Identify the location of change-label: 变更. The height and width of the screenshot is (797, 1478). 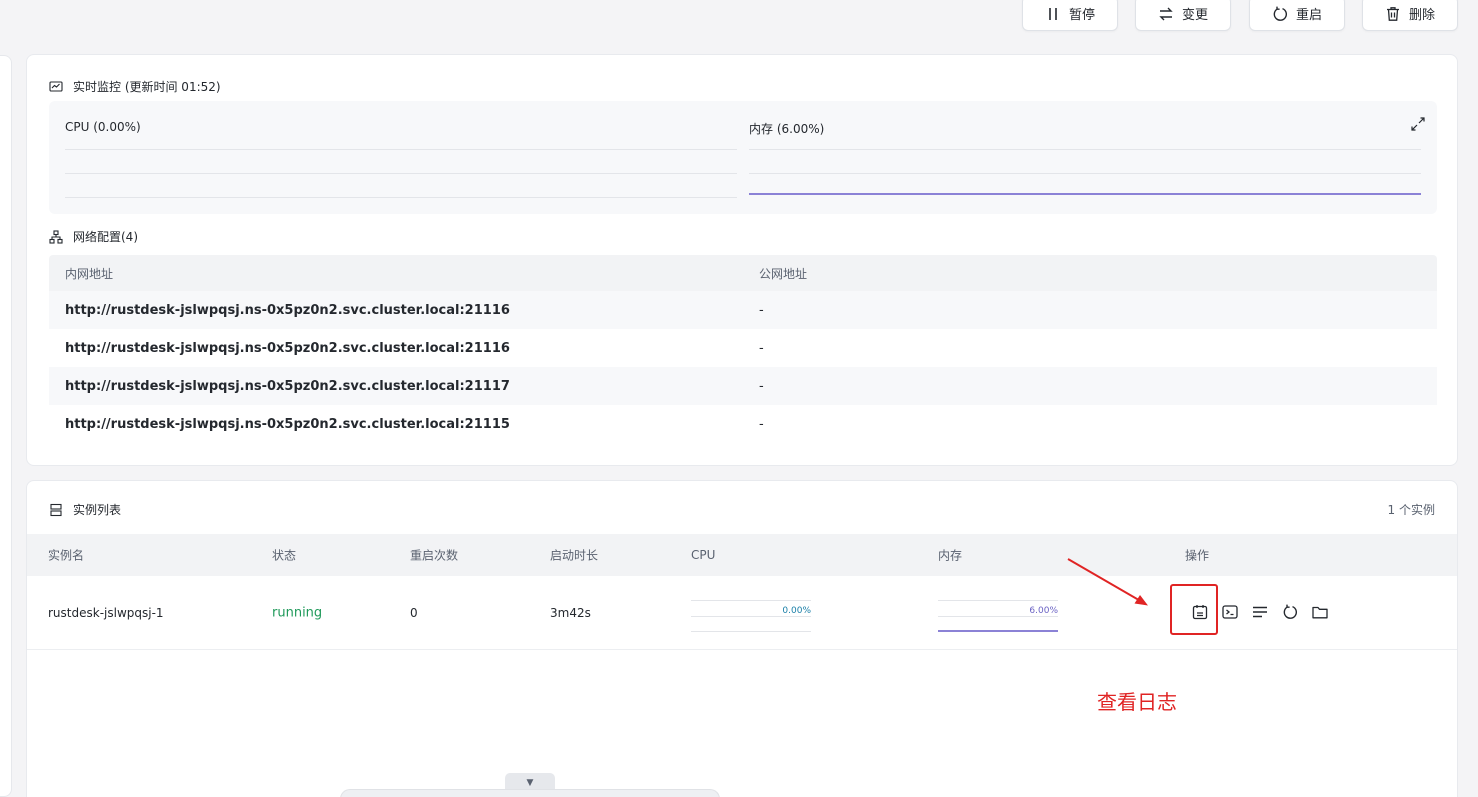
(1194, 15).